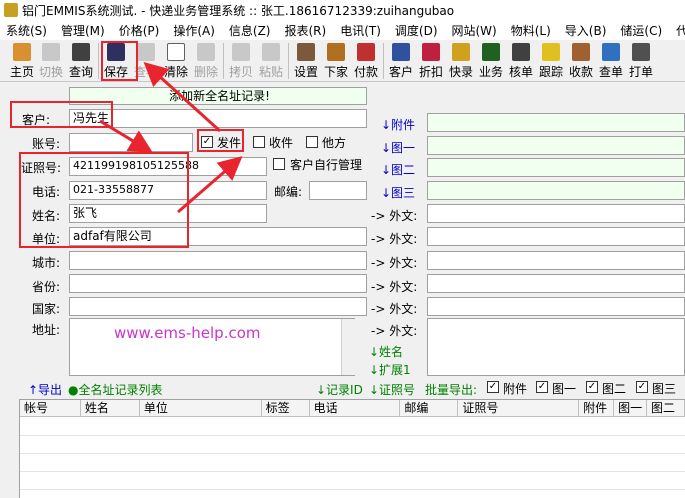 Image resolution: width=685 pixels, height=498 pixels. I want to click on query-button: 查询, so click(81, 60).